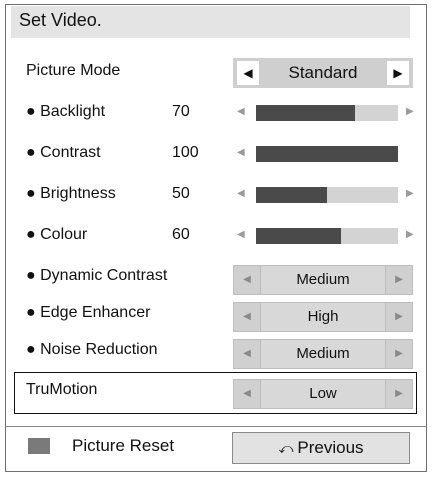 This screenshot has width=433, height=477. Describe the element at coordinates (88, 312) in the screenshot. I see `selector-label: ● Edge Enhancer` at that location.